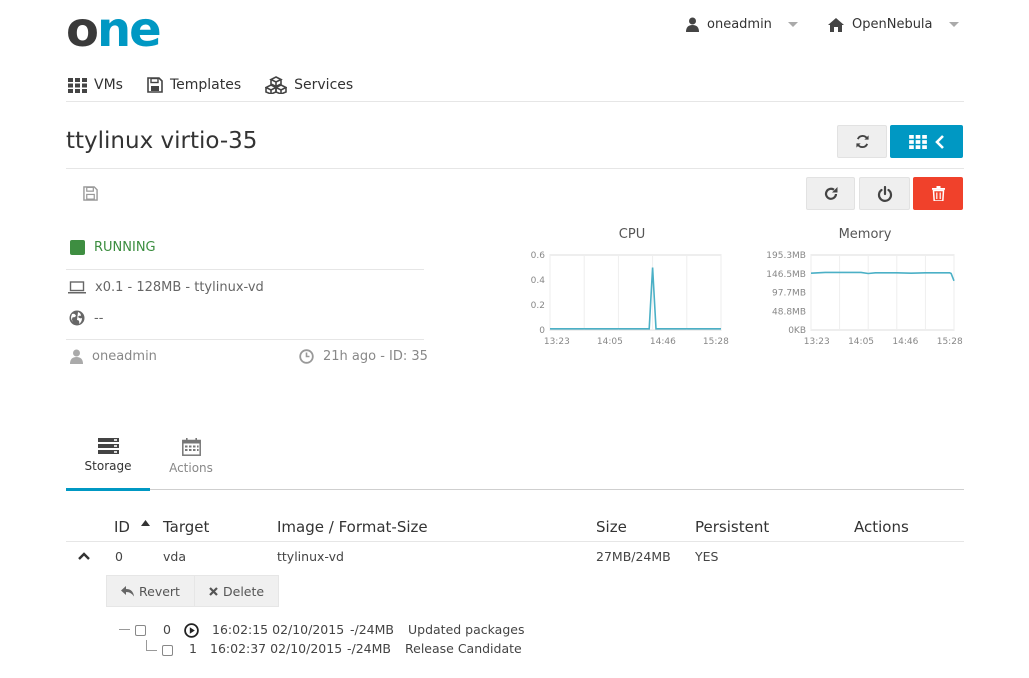 This screenshot has width=1029, height=678. What do you see at coordinates (77, 247) in the screenshot?
I see `status-indicator` at bounding box center [77, 247].